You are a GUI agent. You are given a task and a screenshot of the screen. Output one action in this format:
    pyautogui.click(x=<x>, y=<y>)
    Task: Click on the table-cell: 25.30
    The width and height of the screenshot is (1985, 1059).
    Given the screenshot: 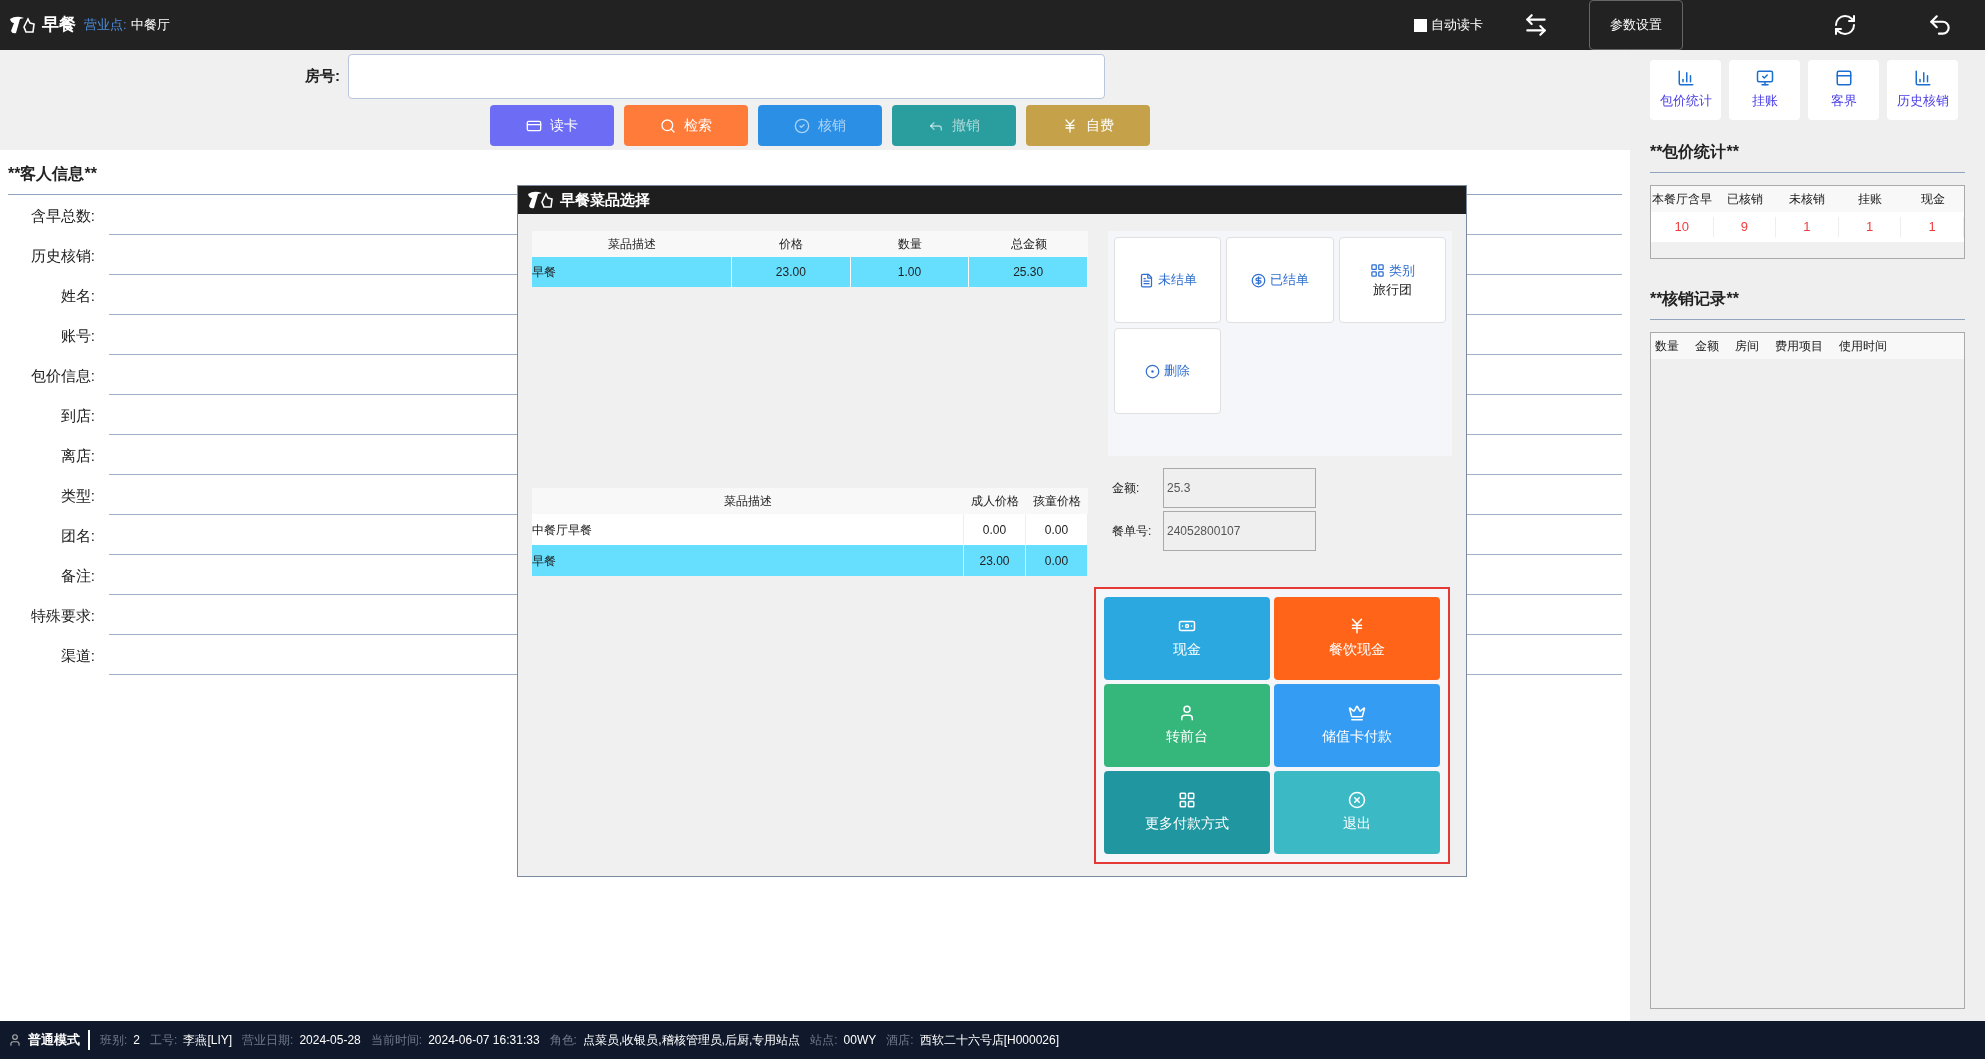 What is the action you would take?
    pyautogui.click(x=1028, y=272)
    